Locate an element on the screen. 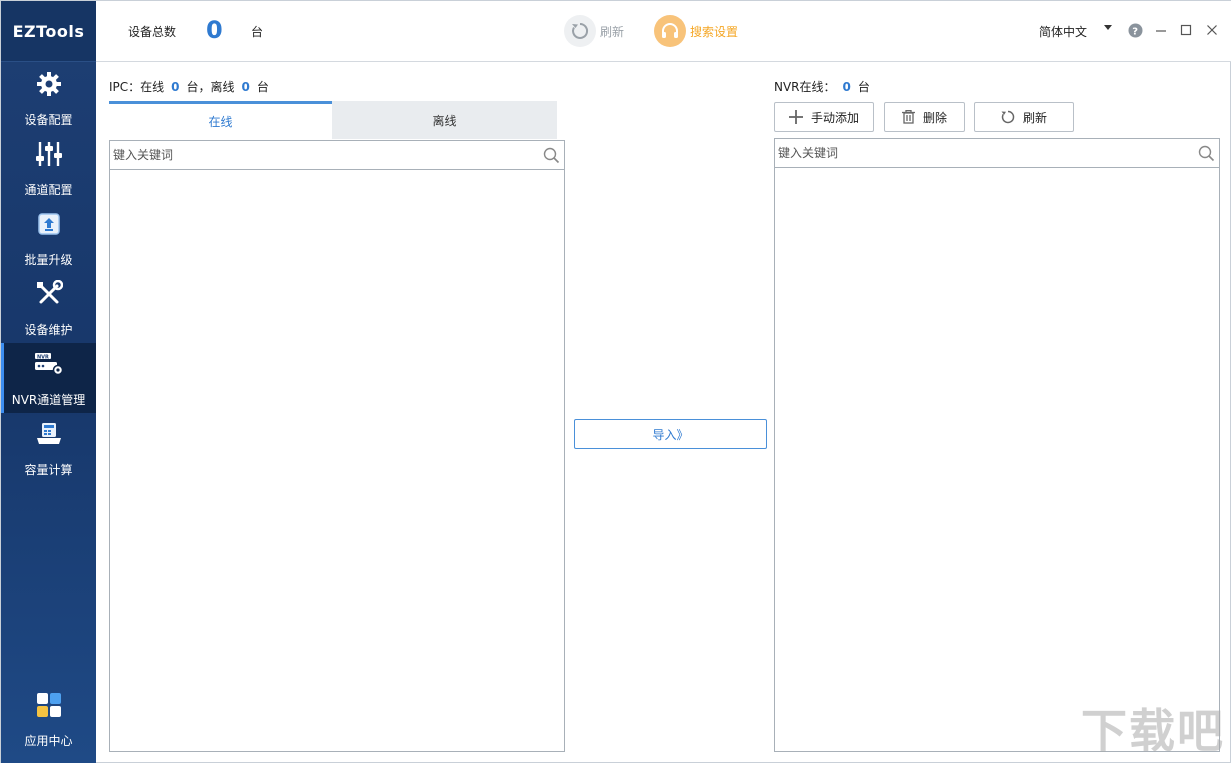 The height and width of the screenshot is (763, 1231). sidebar-item-device-config: 设备配置 is located at coordinates (48, 98).